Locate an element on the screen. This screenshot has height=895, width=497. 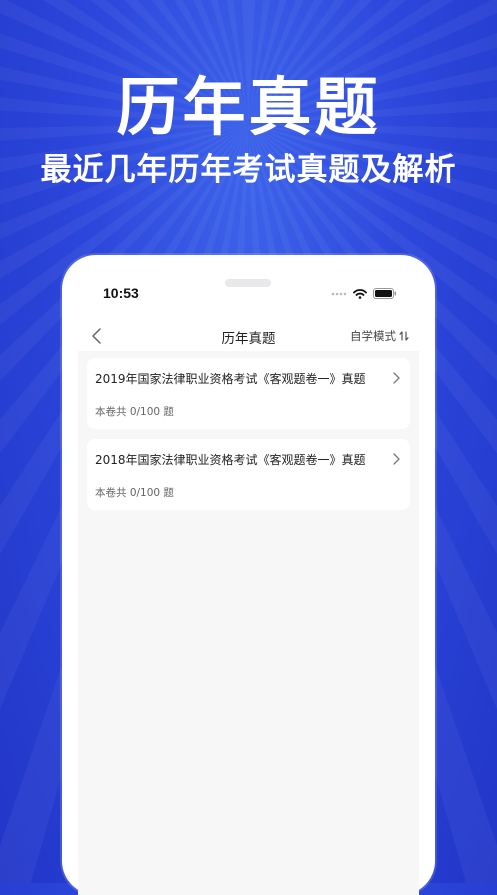
sort-arrows-icon is located at coordinates (404, 336).